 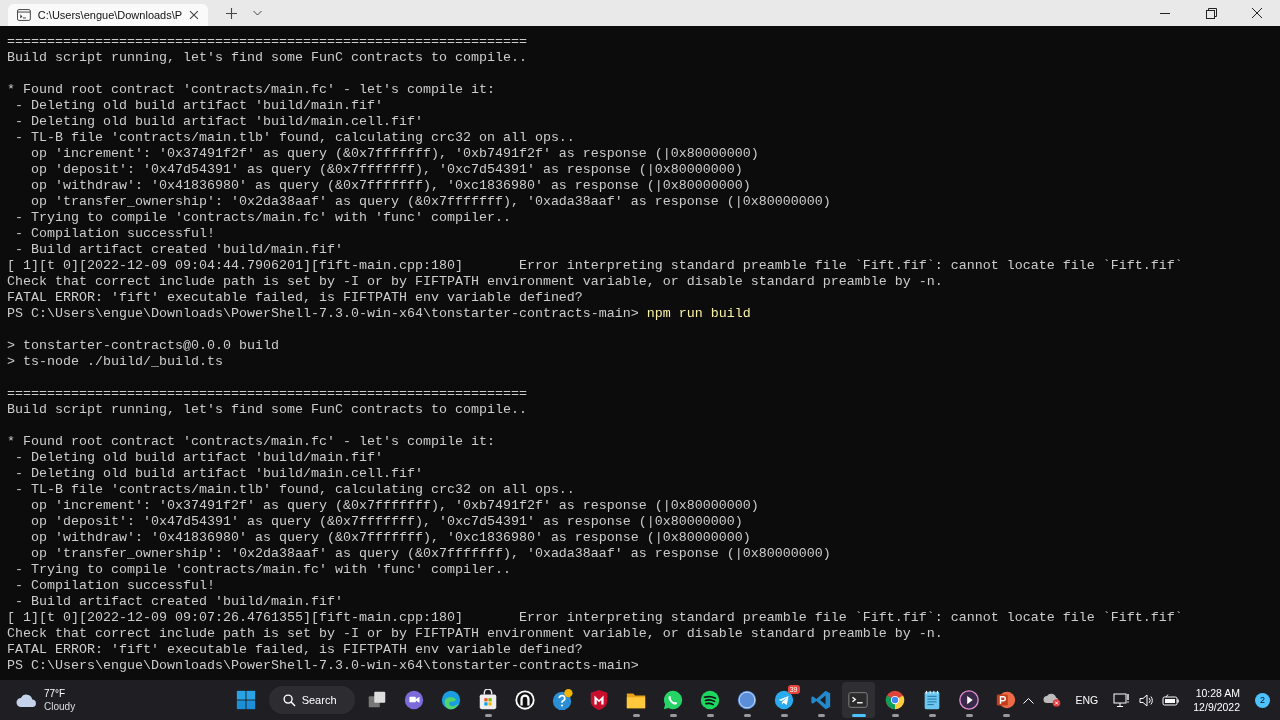 I want to click on terminal-tab: C:\Users\engue\Downloads\P, so click(x=108, y=15).